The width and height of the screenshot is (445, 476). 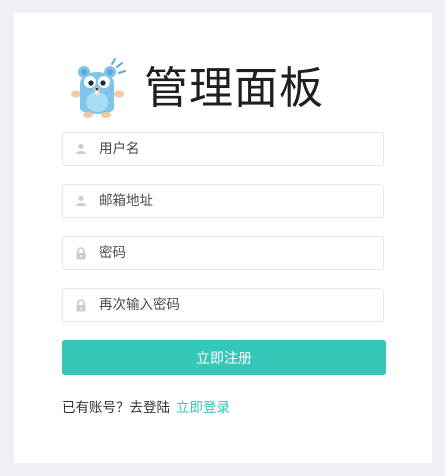 What do you see at coordinates (239, 305) in the screenshot?
I see `confirm-password-input` at bounding box center [239, 305].